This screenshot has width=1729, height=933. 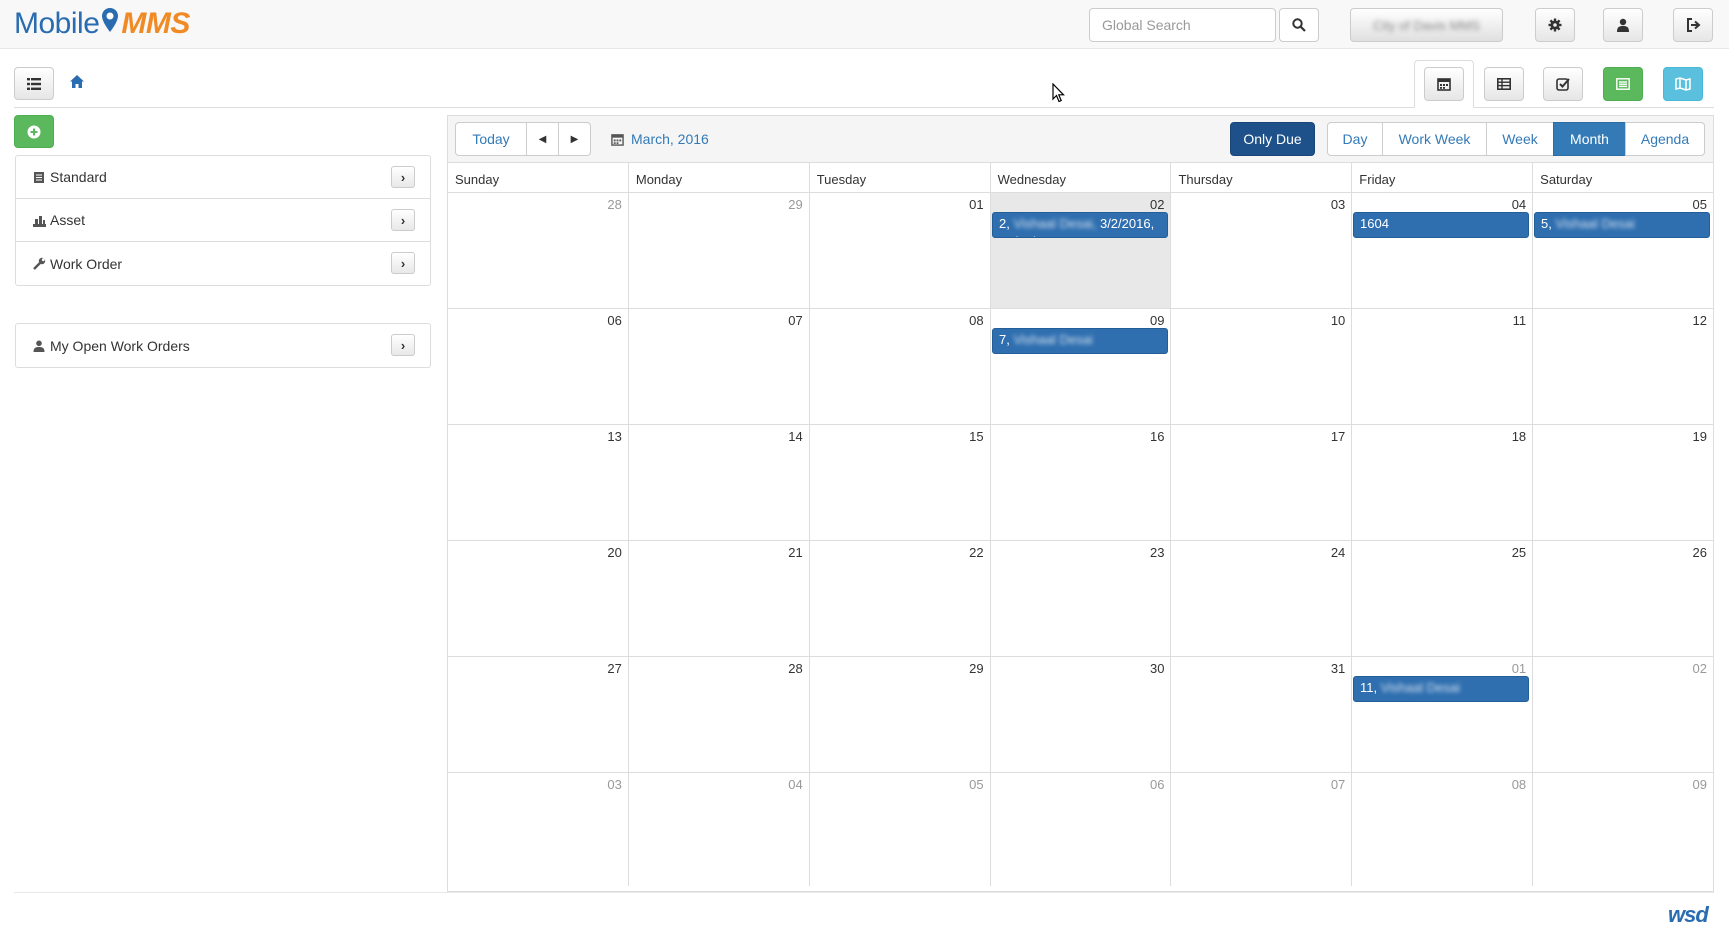 What do you see at coordinates (1693, 25) in the screenshot?
I see `logout-button` at bounding box center [1693, 25].